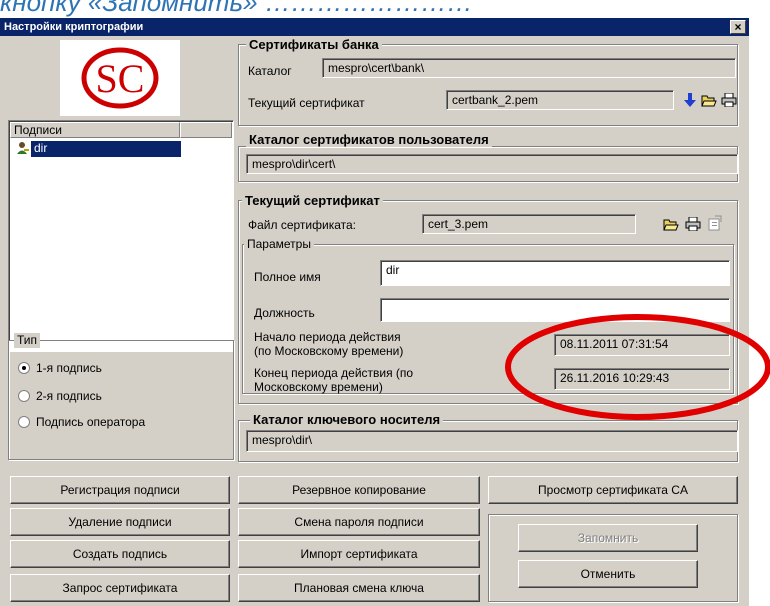  Describe the element at coordinates (27, 340) in the screenshot. I see `type-group-title: Тип` at that location.